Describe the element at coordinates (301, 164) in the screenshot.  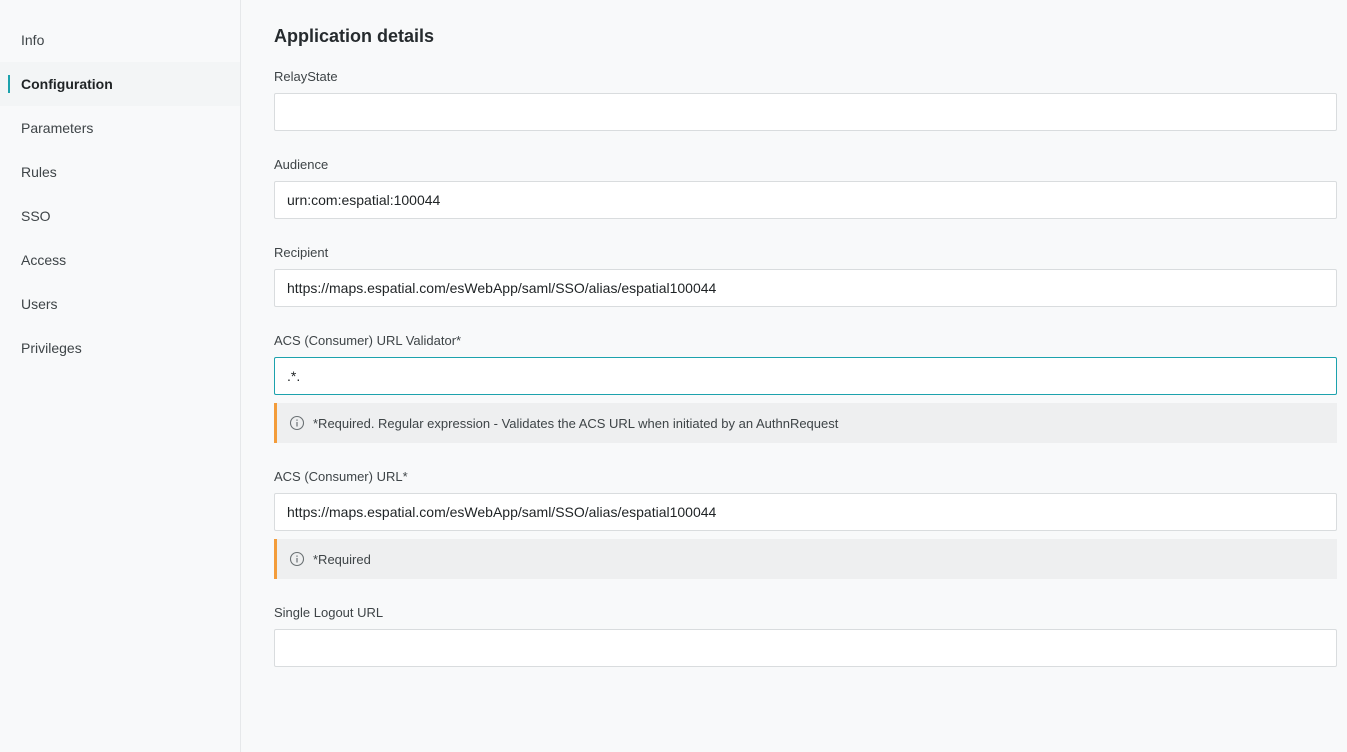
I see `audience-label: Audience` at that location.